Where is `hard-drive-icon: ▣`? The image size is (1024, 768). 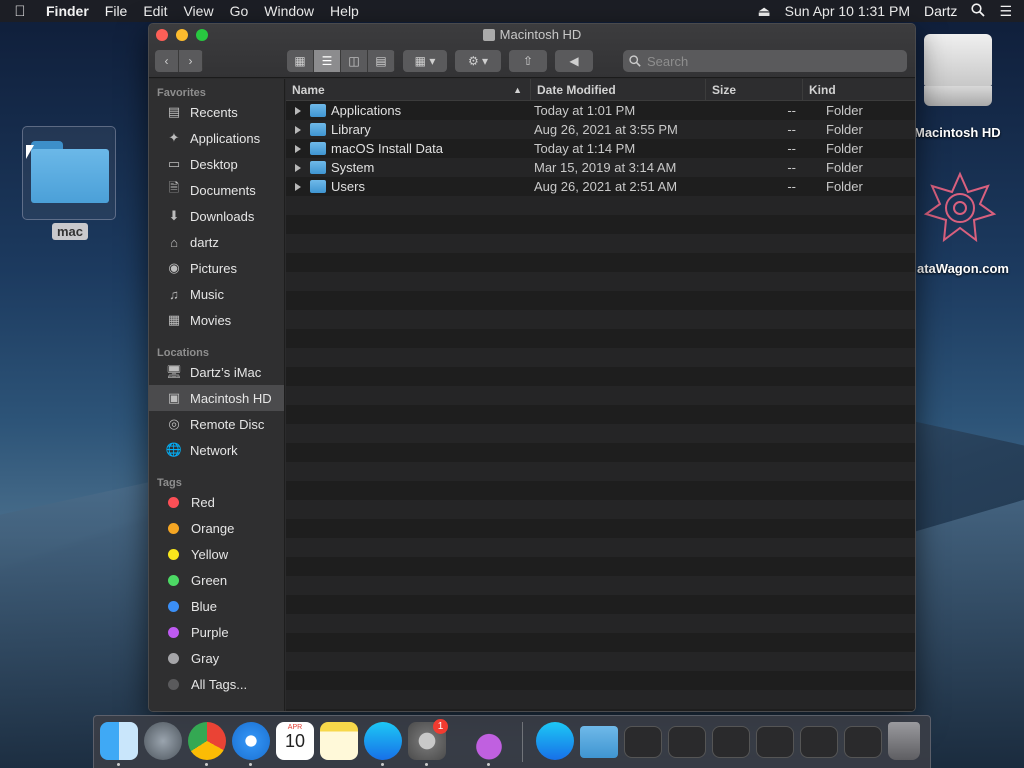 hard-drive-icon: ▣ is located at coordinates (174, 397).